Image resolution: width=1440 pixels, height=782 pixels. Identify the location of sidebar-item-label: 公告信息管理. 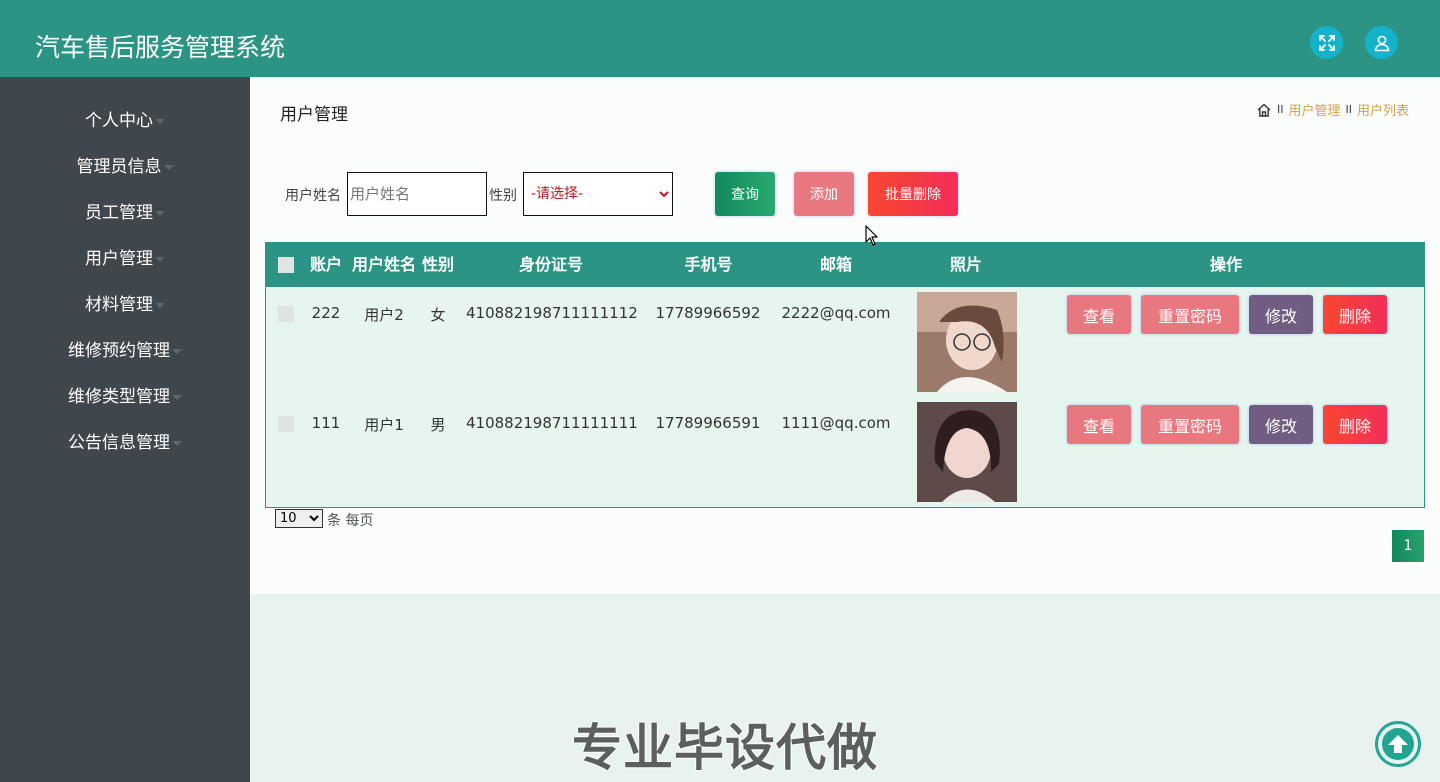
(119, 443).